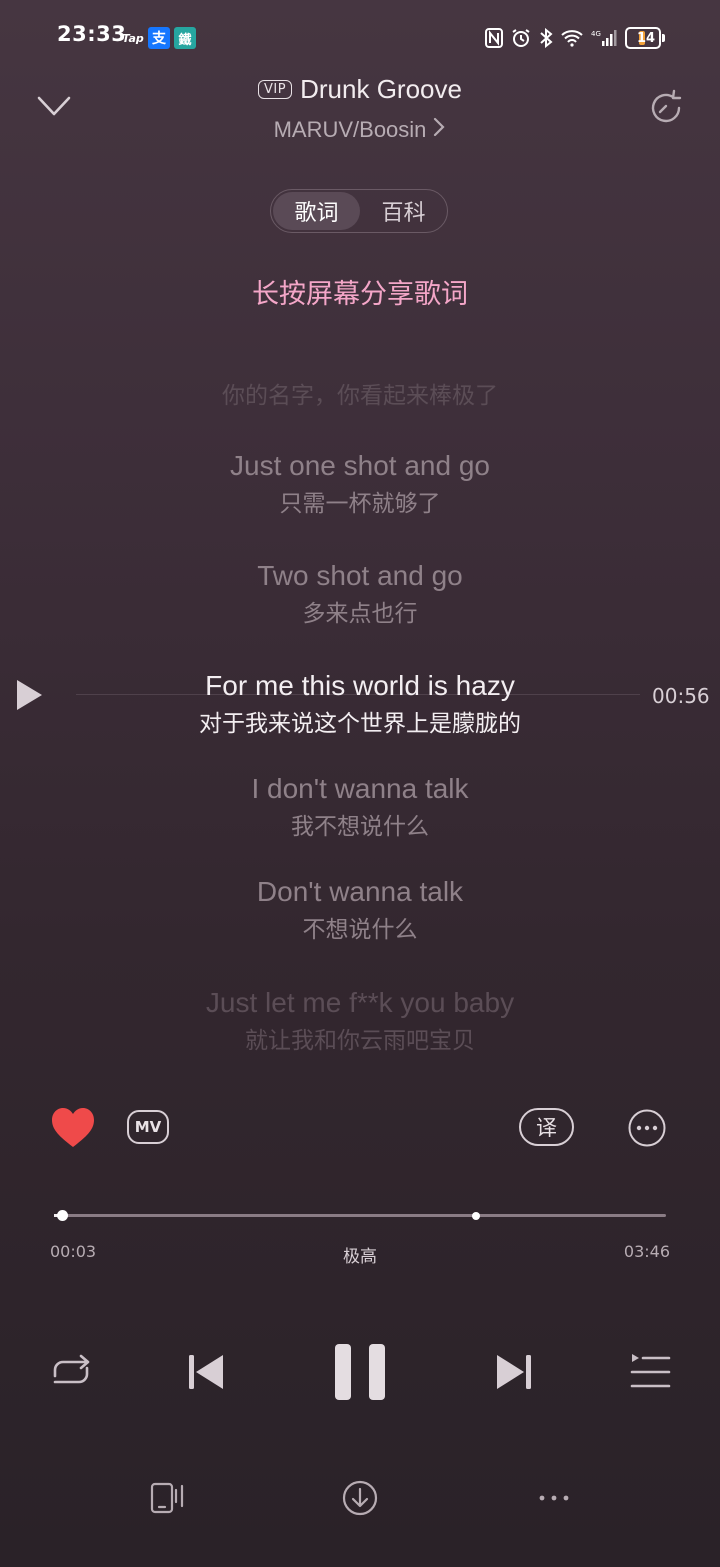 The width and height of the screenshot is (720, 1567). What do you see at coordinates (360, 614) in the screenshot?
I see `lyric-translation: 多来点也行` at bounding box center [360, 614].